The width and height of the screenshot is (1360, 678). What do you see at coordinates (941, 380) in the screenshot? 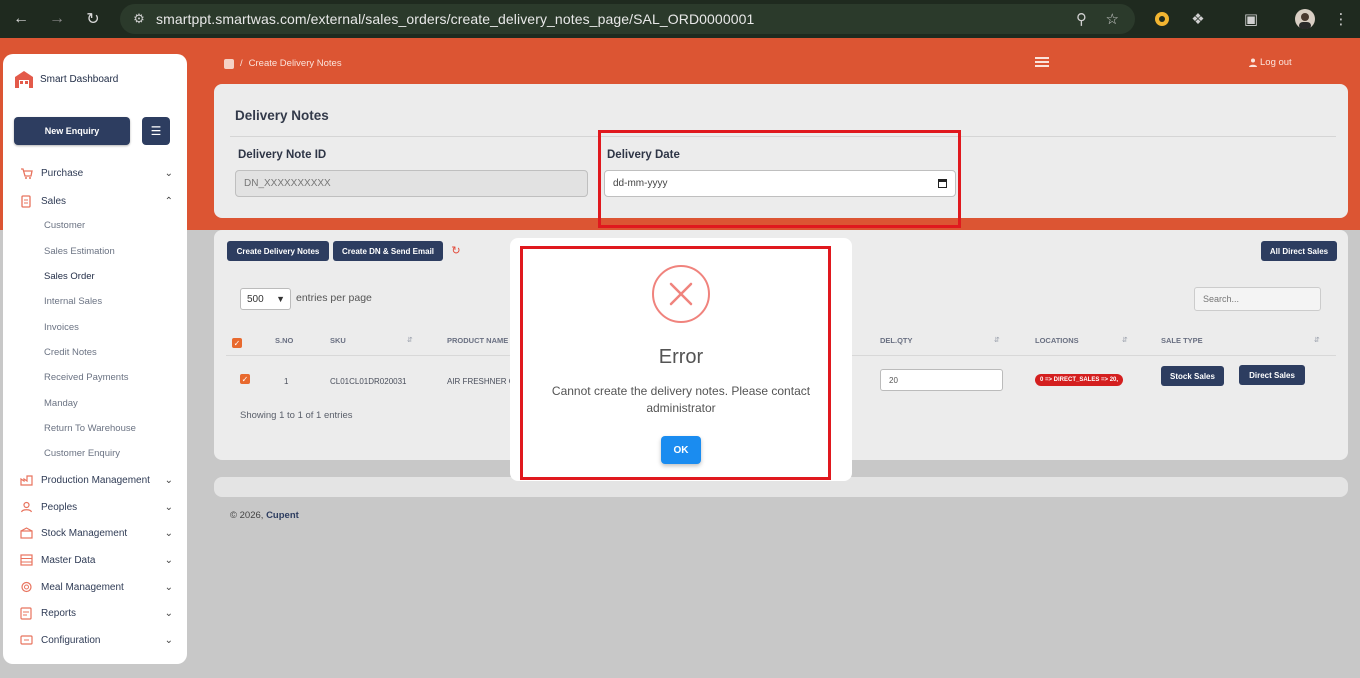
I see `del-qty-input: 20` at bounding box center [941, 380].